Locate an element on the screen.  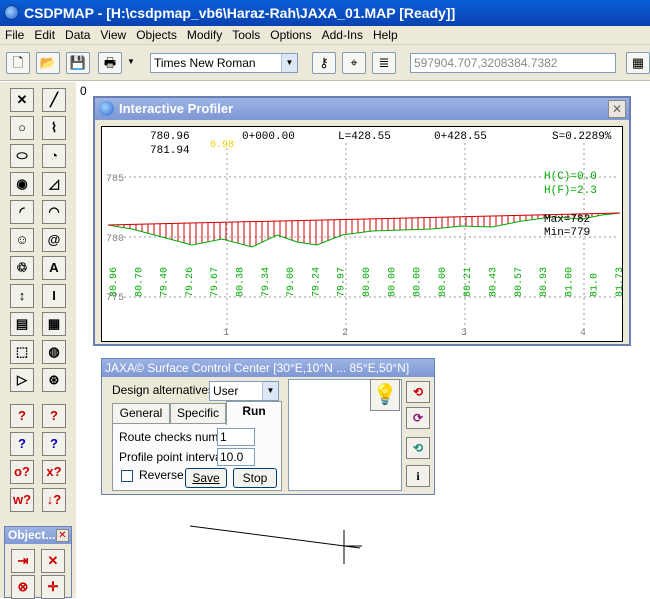
route-purple-icon: ⟳ is located at coordinates (418, 418).